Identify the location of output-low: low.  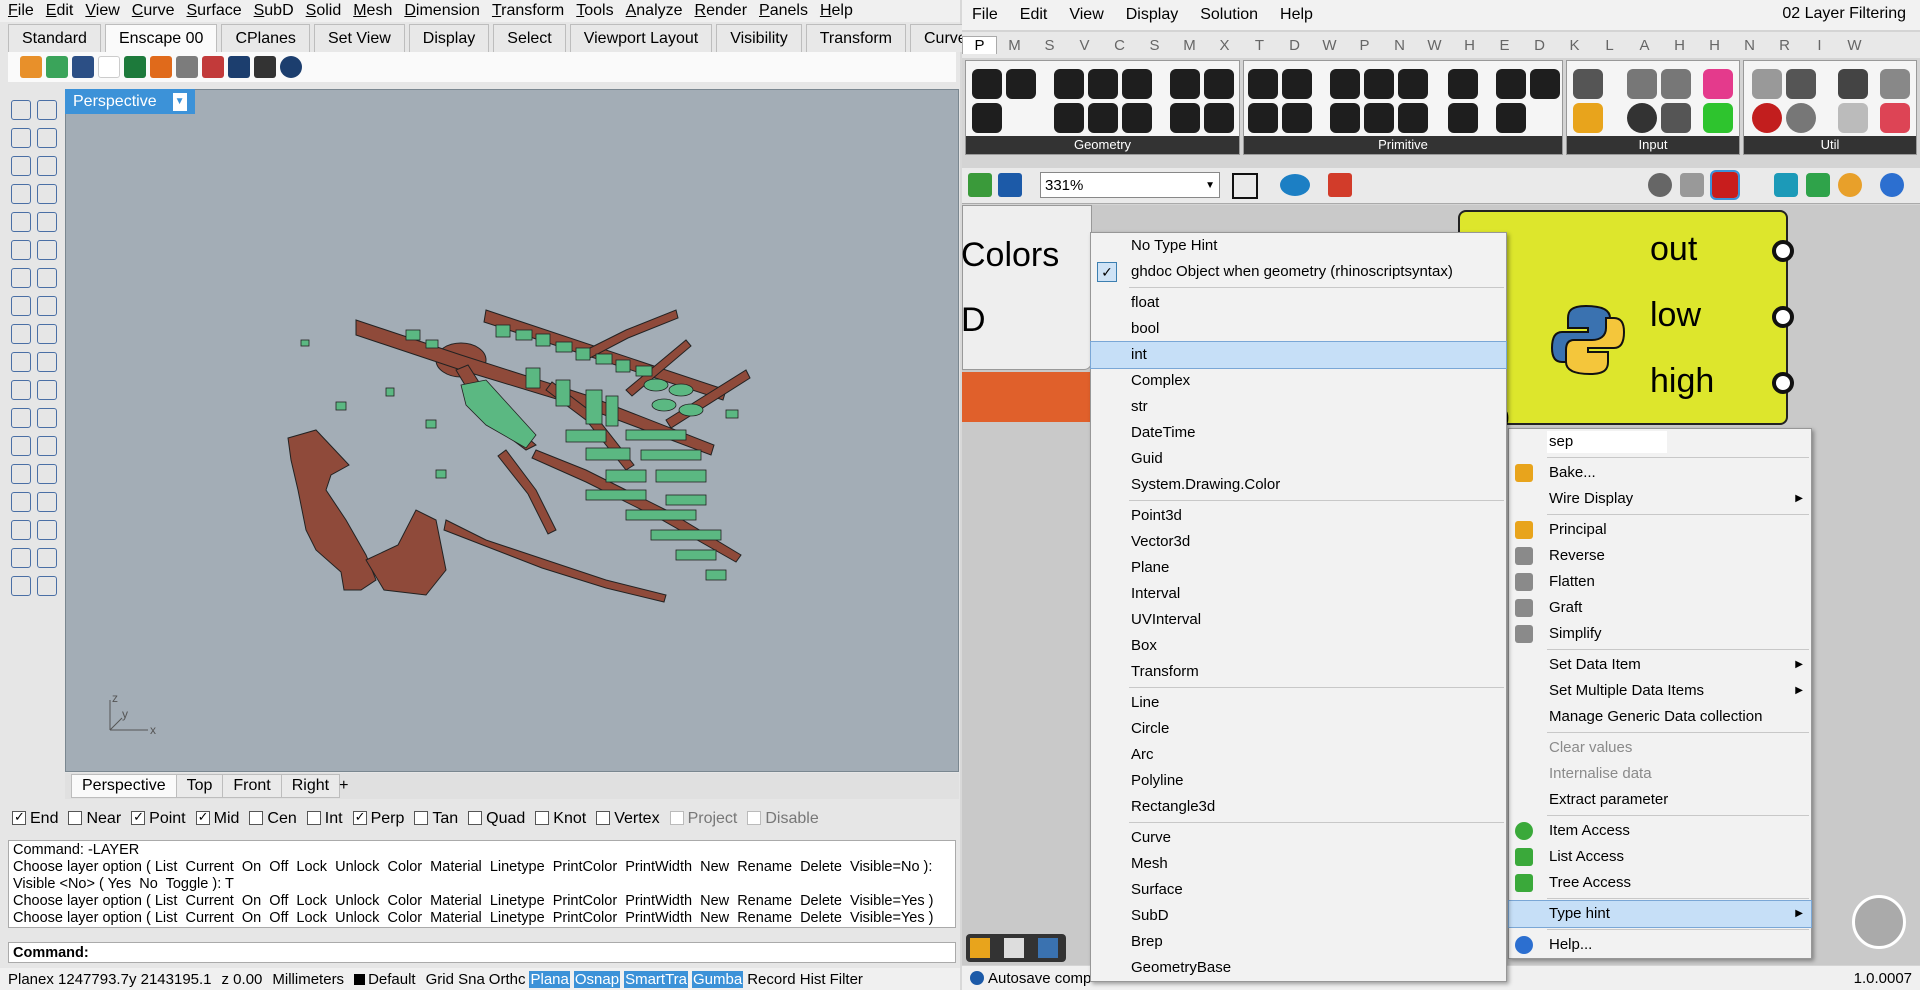
(1675, 315).